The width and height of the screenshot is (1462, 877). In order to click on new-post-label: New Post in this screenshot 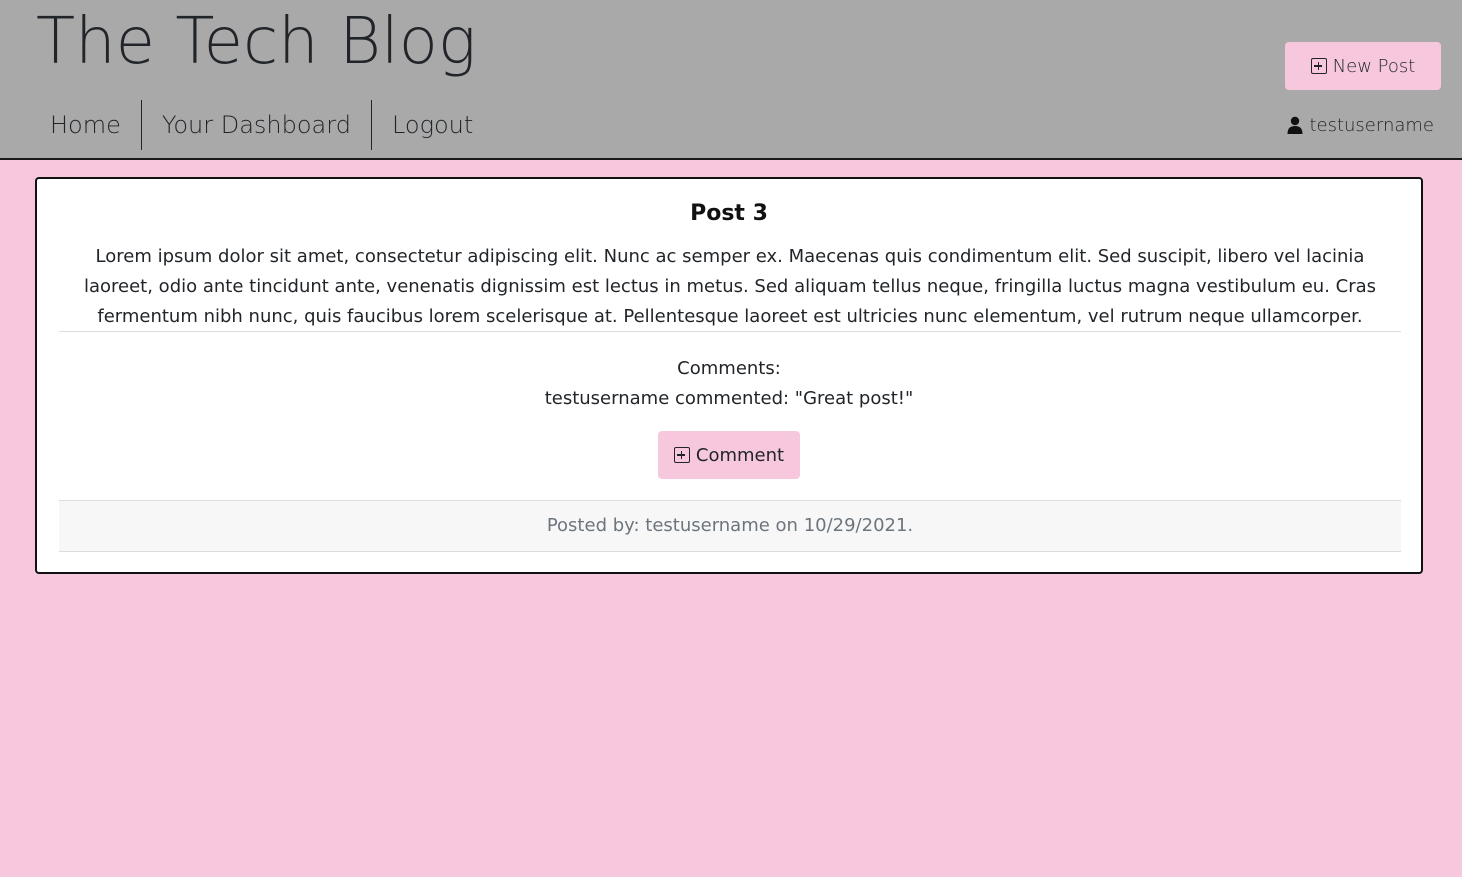, I will do `click(1374, 66)`.